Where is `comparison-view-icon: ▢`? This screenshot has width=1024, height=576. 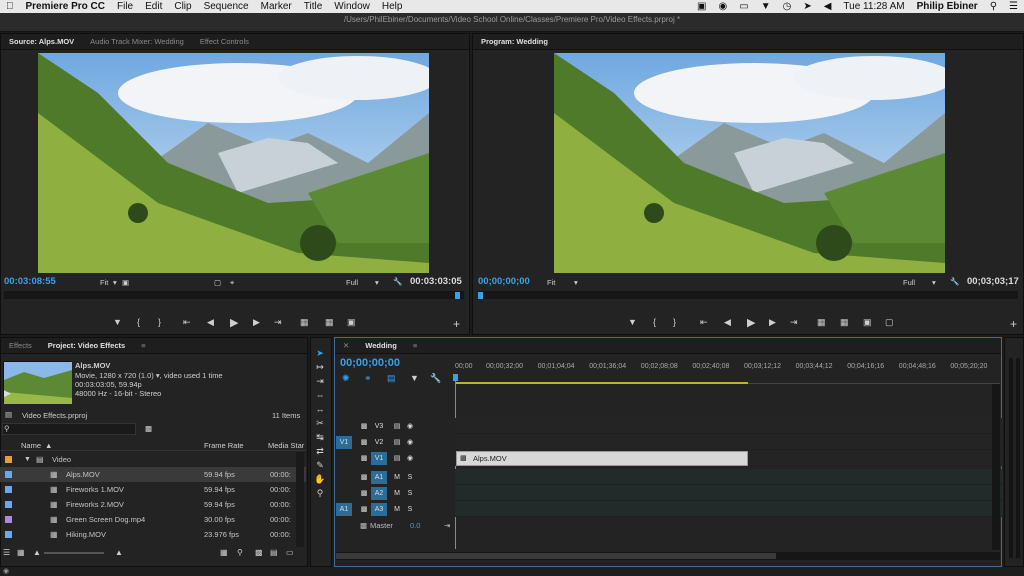
comparison-view-icon: ▢ is located at coordinates (889, 322).